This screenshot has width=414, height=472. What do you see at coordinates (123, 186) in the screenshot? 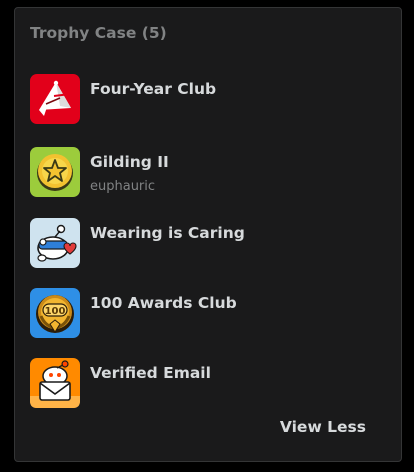
I see `trophy-description: euphauric` at bounding box center [123, 186].